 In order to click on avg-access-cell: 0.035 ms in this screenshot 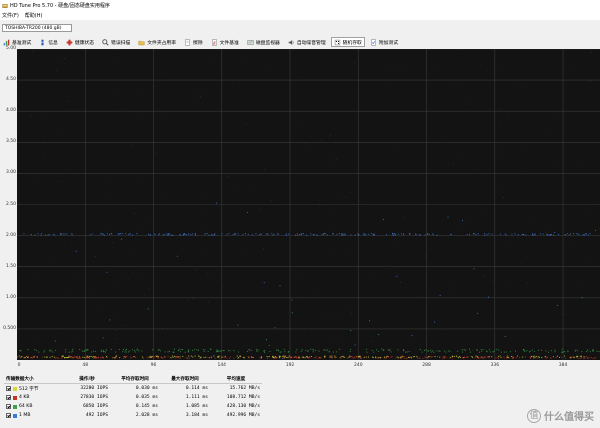, I will do `click(146, 397)`.